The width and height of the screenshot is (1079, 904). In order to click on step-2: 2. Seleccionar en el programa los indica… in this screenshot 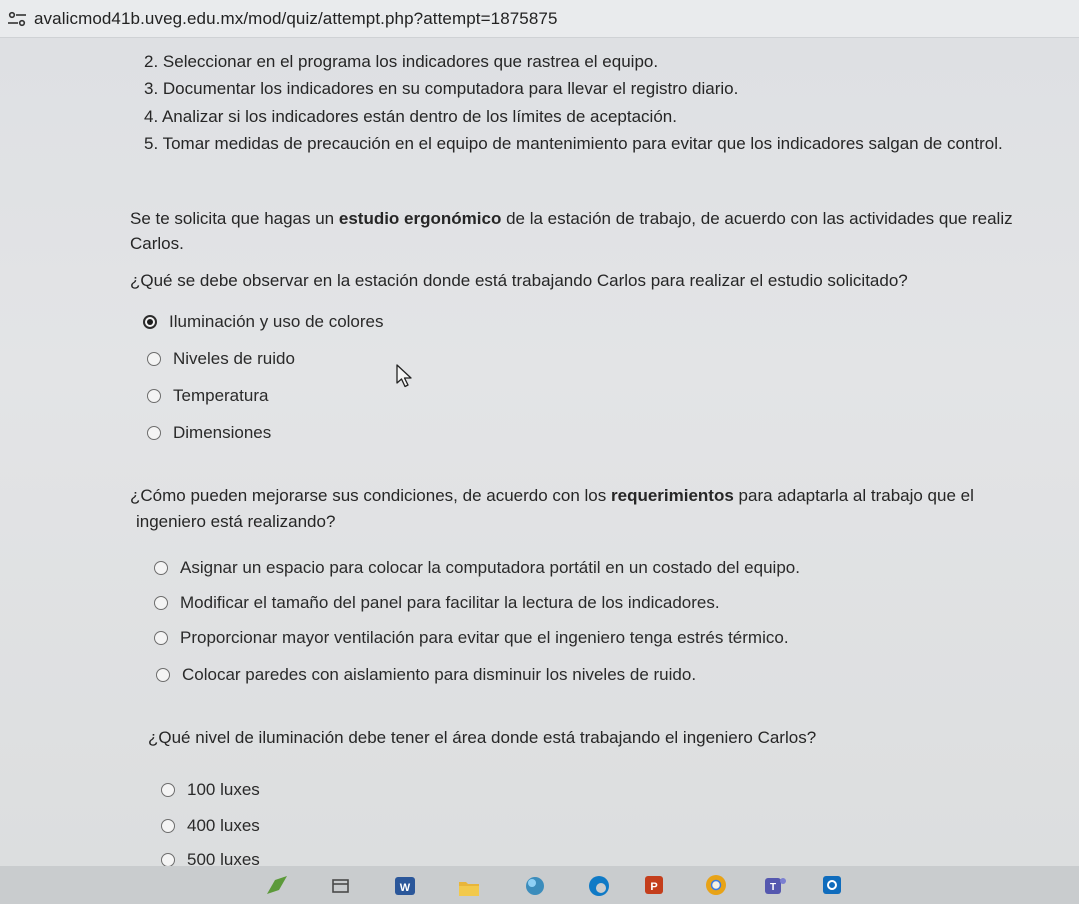, I will do `click(401, 61)`.